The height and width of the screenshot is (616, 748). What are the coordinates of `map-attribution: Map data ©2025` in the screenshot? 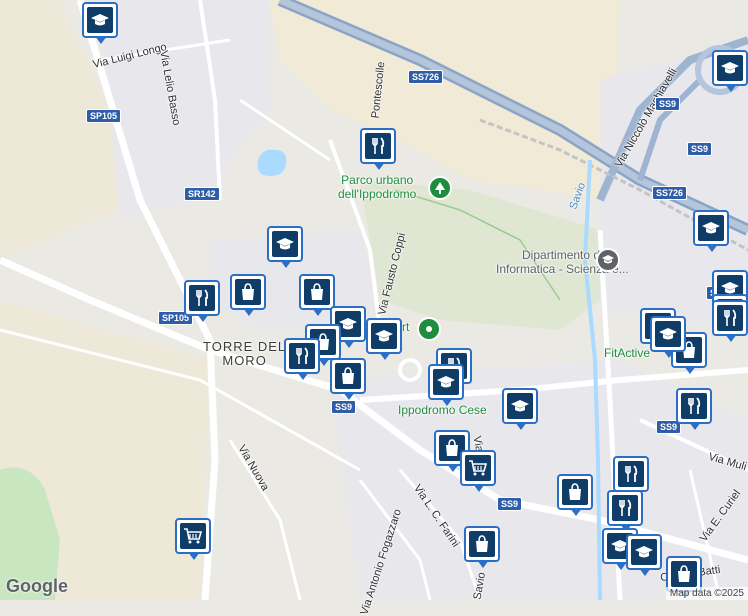 It's located at (706, 593).